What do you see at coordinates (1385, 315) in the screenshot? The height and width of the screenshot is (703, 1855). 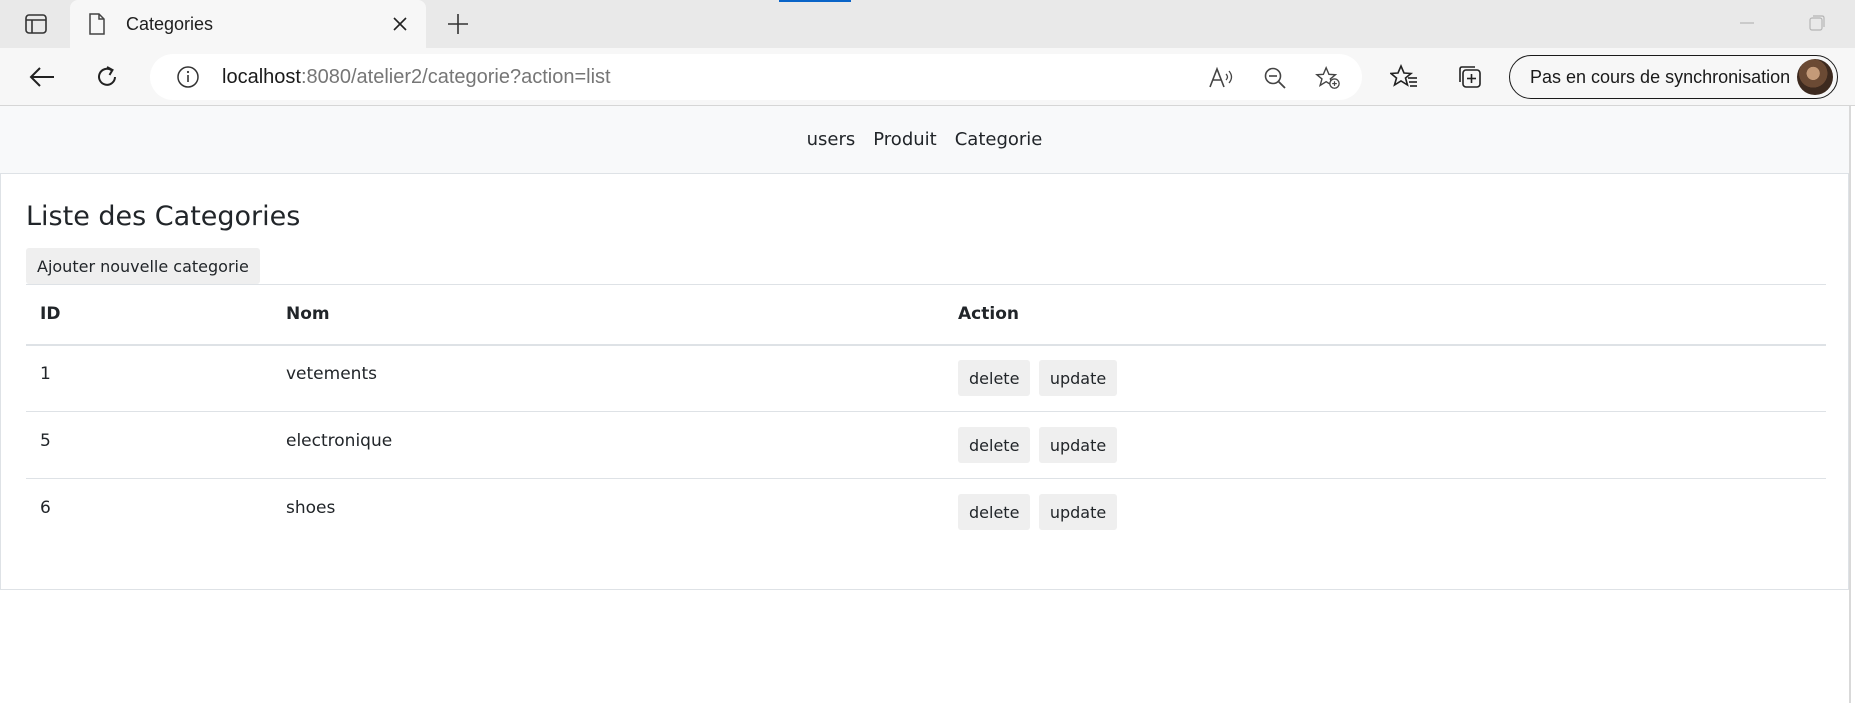 I see `column-header-action: Action` at bounding box center [1385, 315].